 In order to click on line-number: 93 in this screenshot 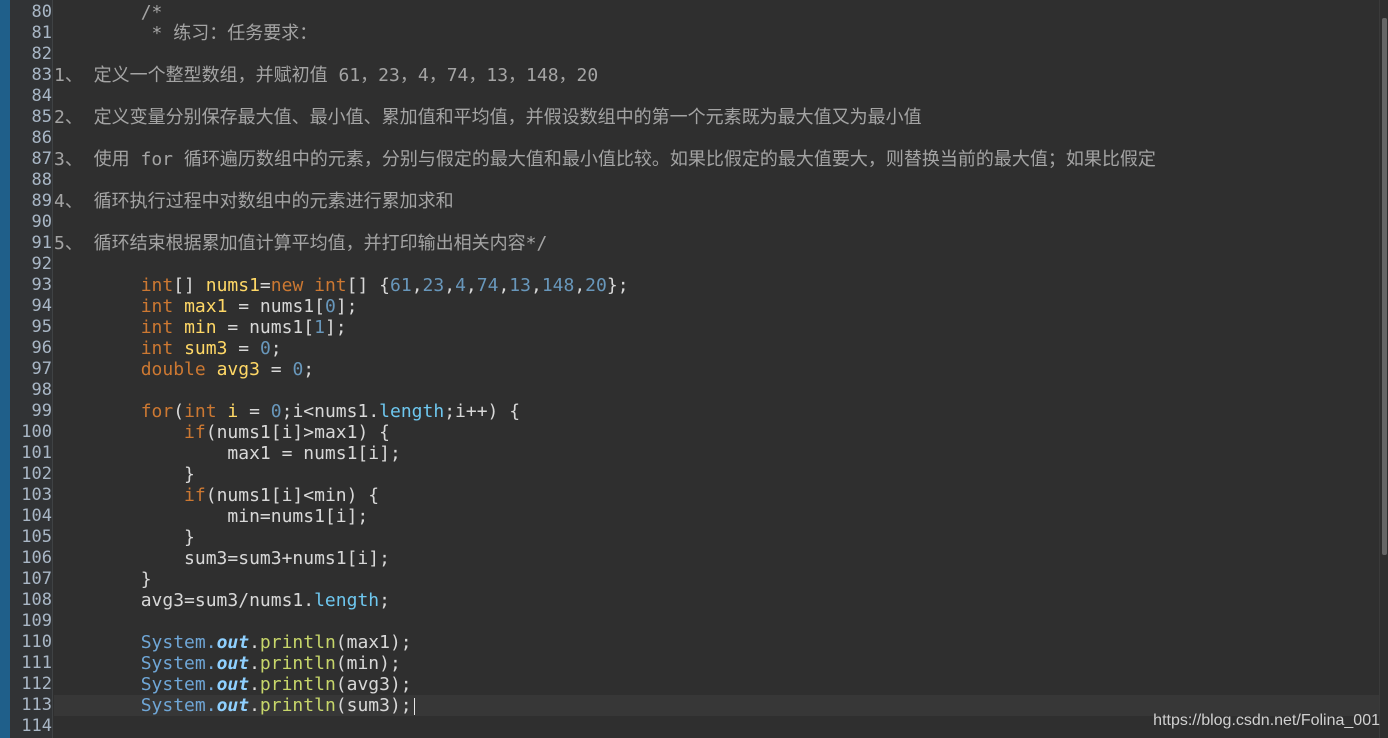, I will do `click(41, 285)`.